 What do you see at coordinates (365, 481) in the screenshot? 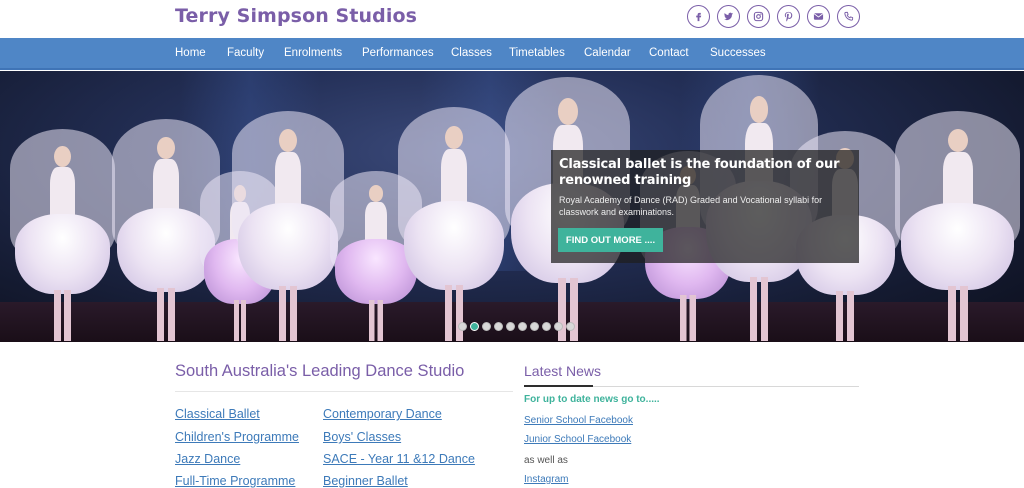
I see `link-beginner-ballet: Beginner Ballet` at bounding box center [365, 481].